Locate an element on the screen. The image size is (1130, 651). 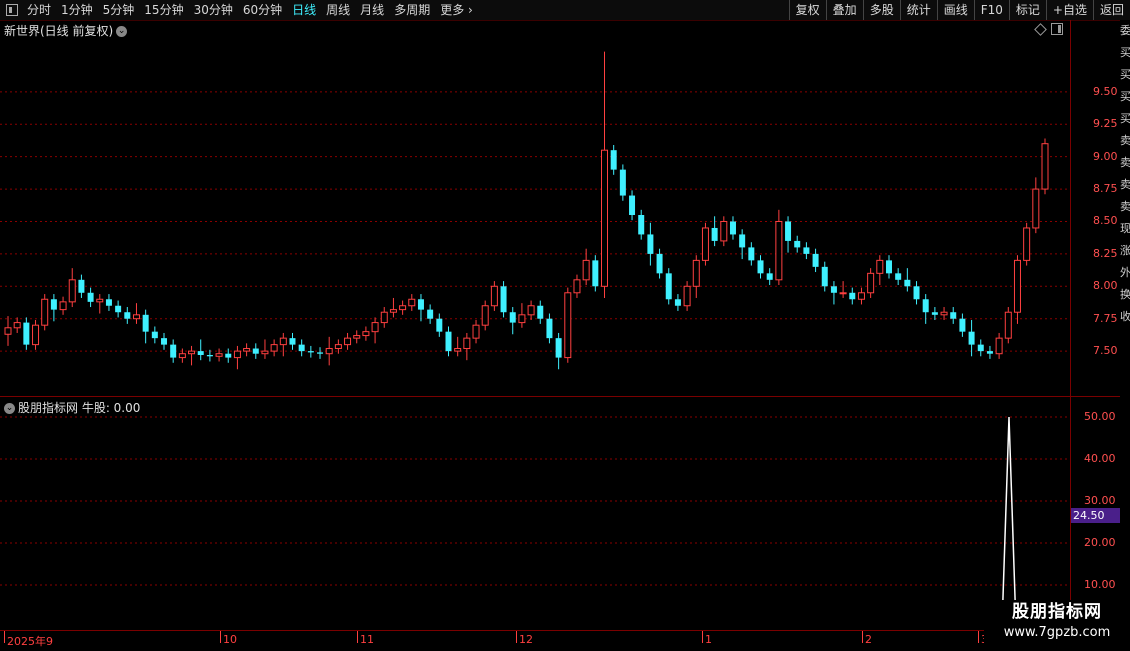
price-tick-label: 7.75 is located at coordinates (1105, 318).